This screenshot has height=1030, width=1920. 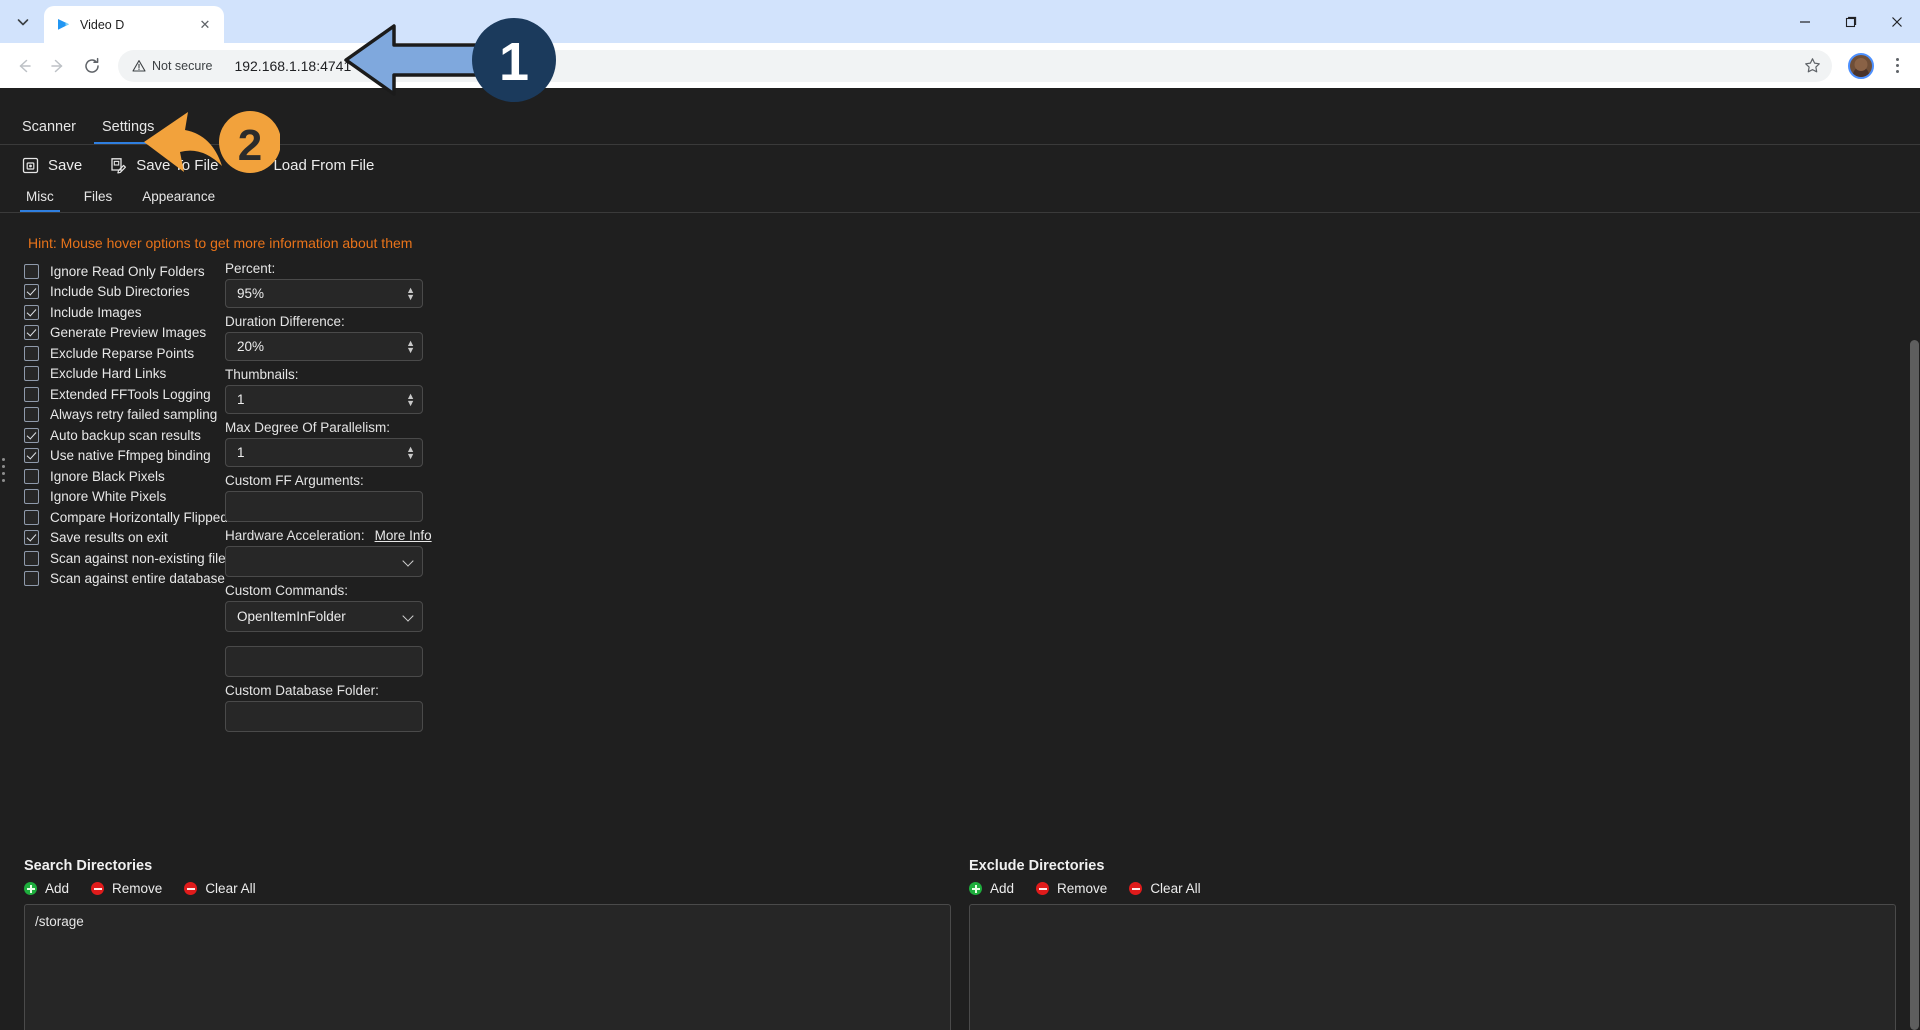 I want to click on forward-icon, so click(x=58, y=66).